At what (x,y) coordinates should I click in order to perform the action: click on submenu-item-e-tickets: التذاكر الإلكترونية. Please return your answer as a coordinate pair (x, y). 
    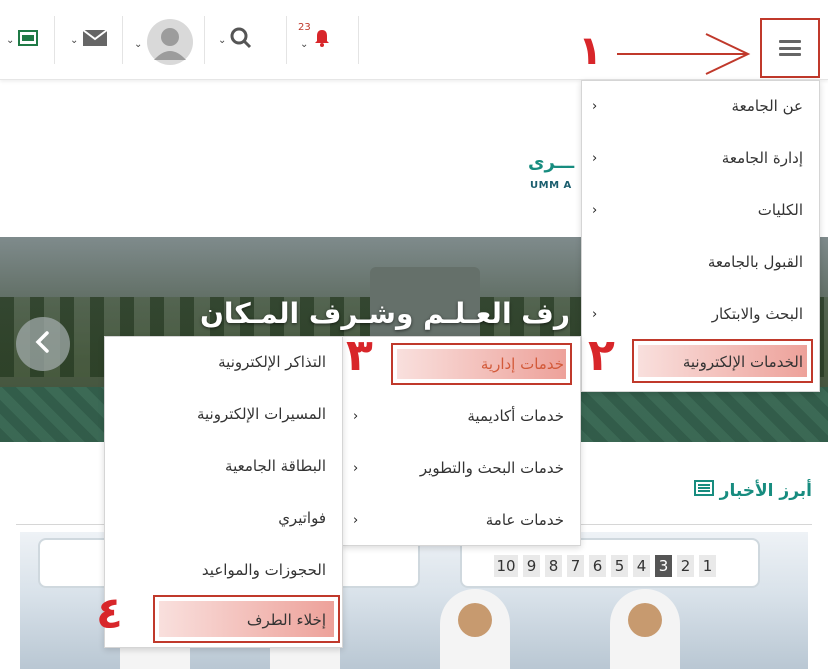
    Looking at the image, I should click on (223, 362).